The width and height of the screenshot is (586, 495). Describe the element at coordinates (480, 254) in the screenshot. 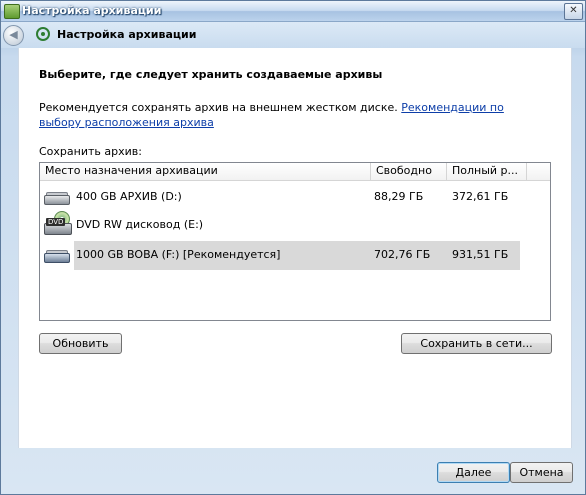

I see `total-size: 931,51 ГБ` at that location.